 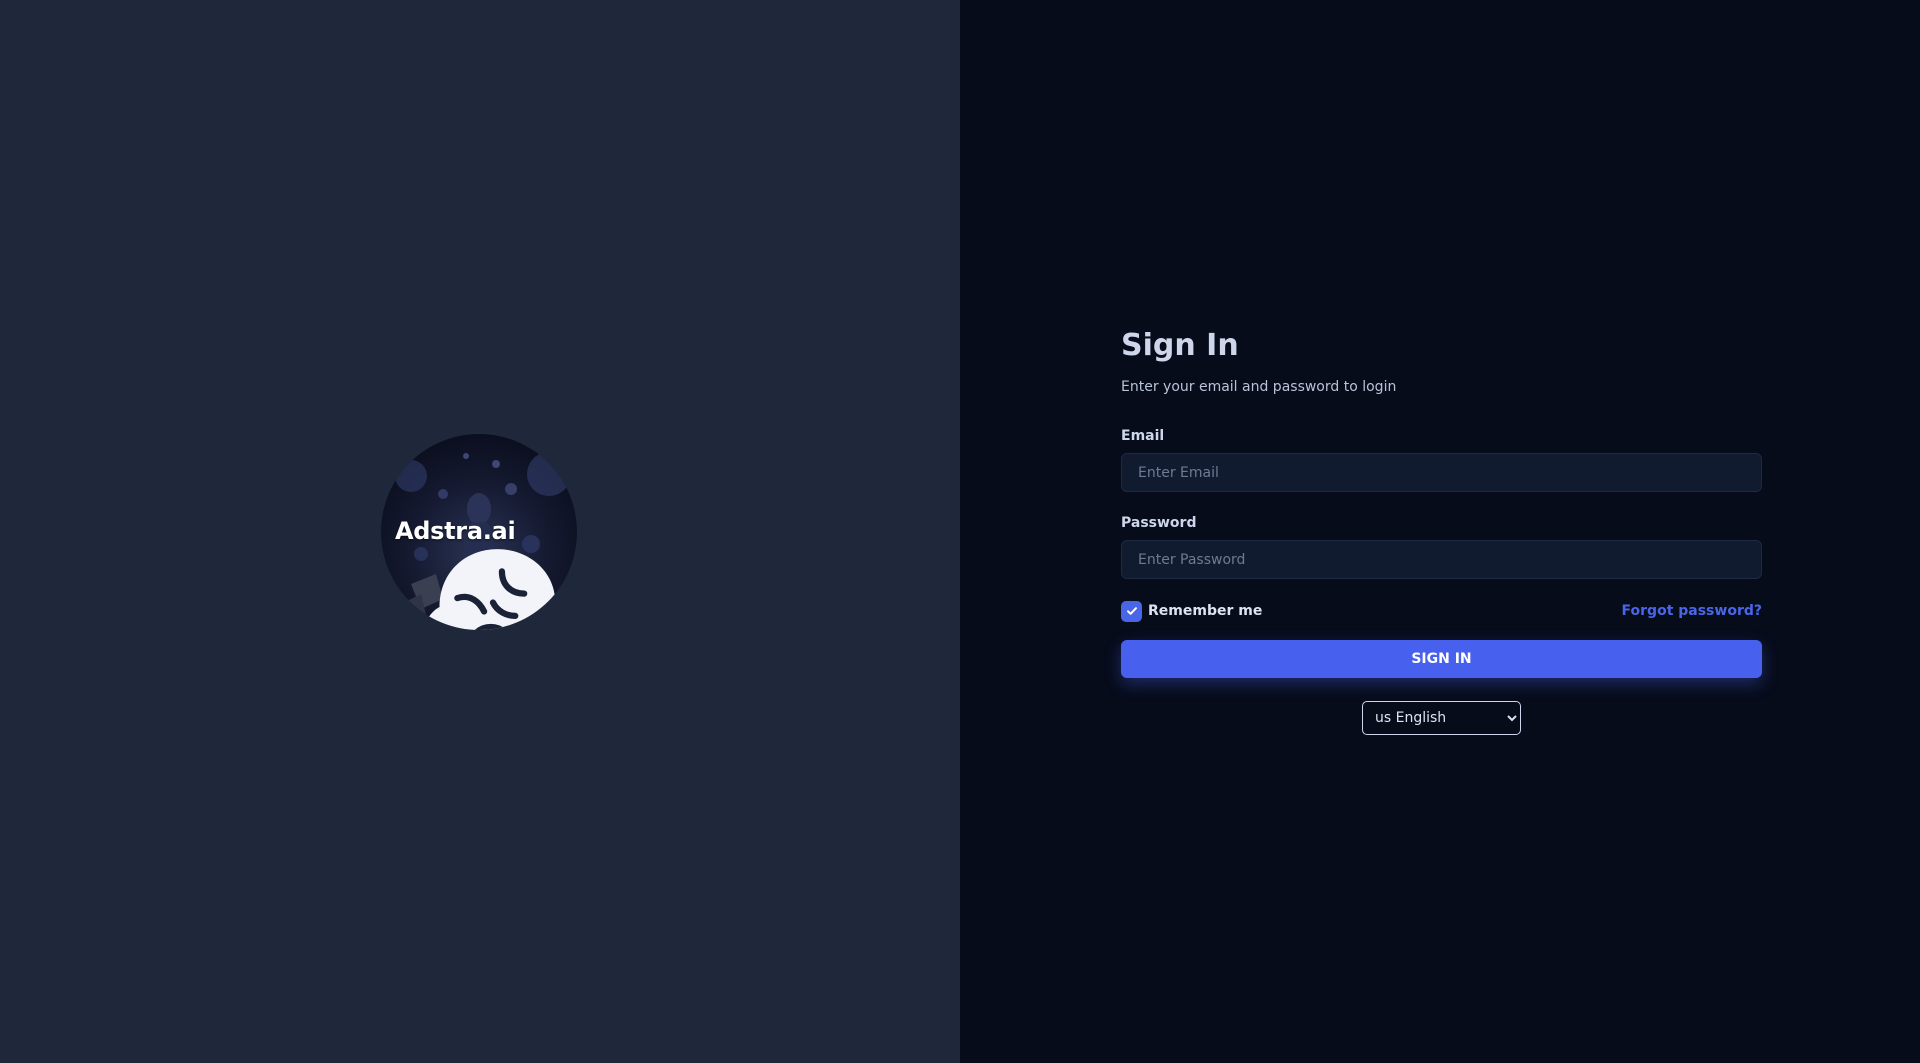 What do you see at coordinates (1143, 436) in the screenshot?
I see `email-label: Email` at bounding box center [1143, 436].